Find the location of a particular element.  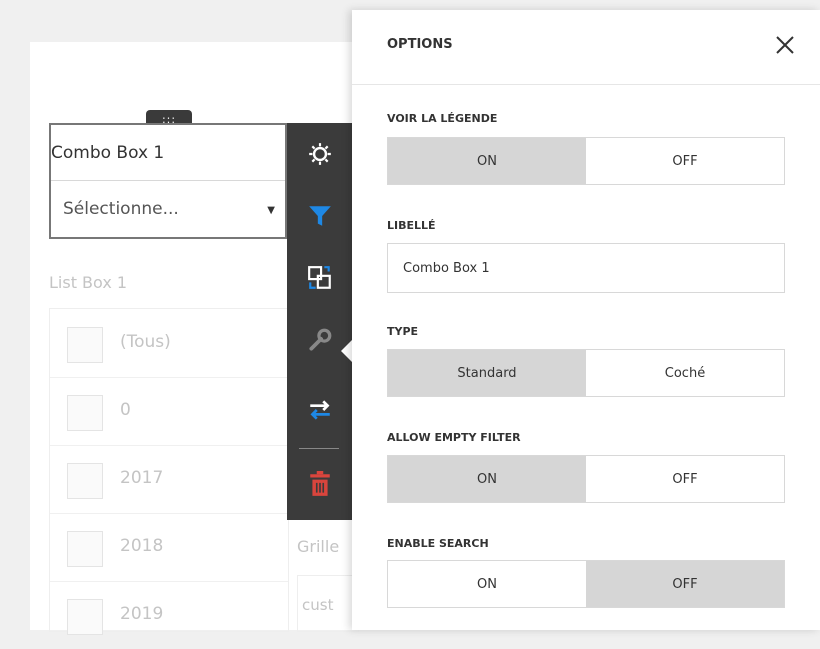

show-legend-label: VOIR LA LÉGENDE is located at coordinates (442, 118).